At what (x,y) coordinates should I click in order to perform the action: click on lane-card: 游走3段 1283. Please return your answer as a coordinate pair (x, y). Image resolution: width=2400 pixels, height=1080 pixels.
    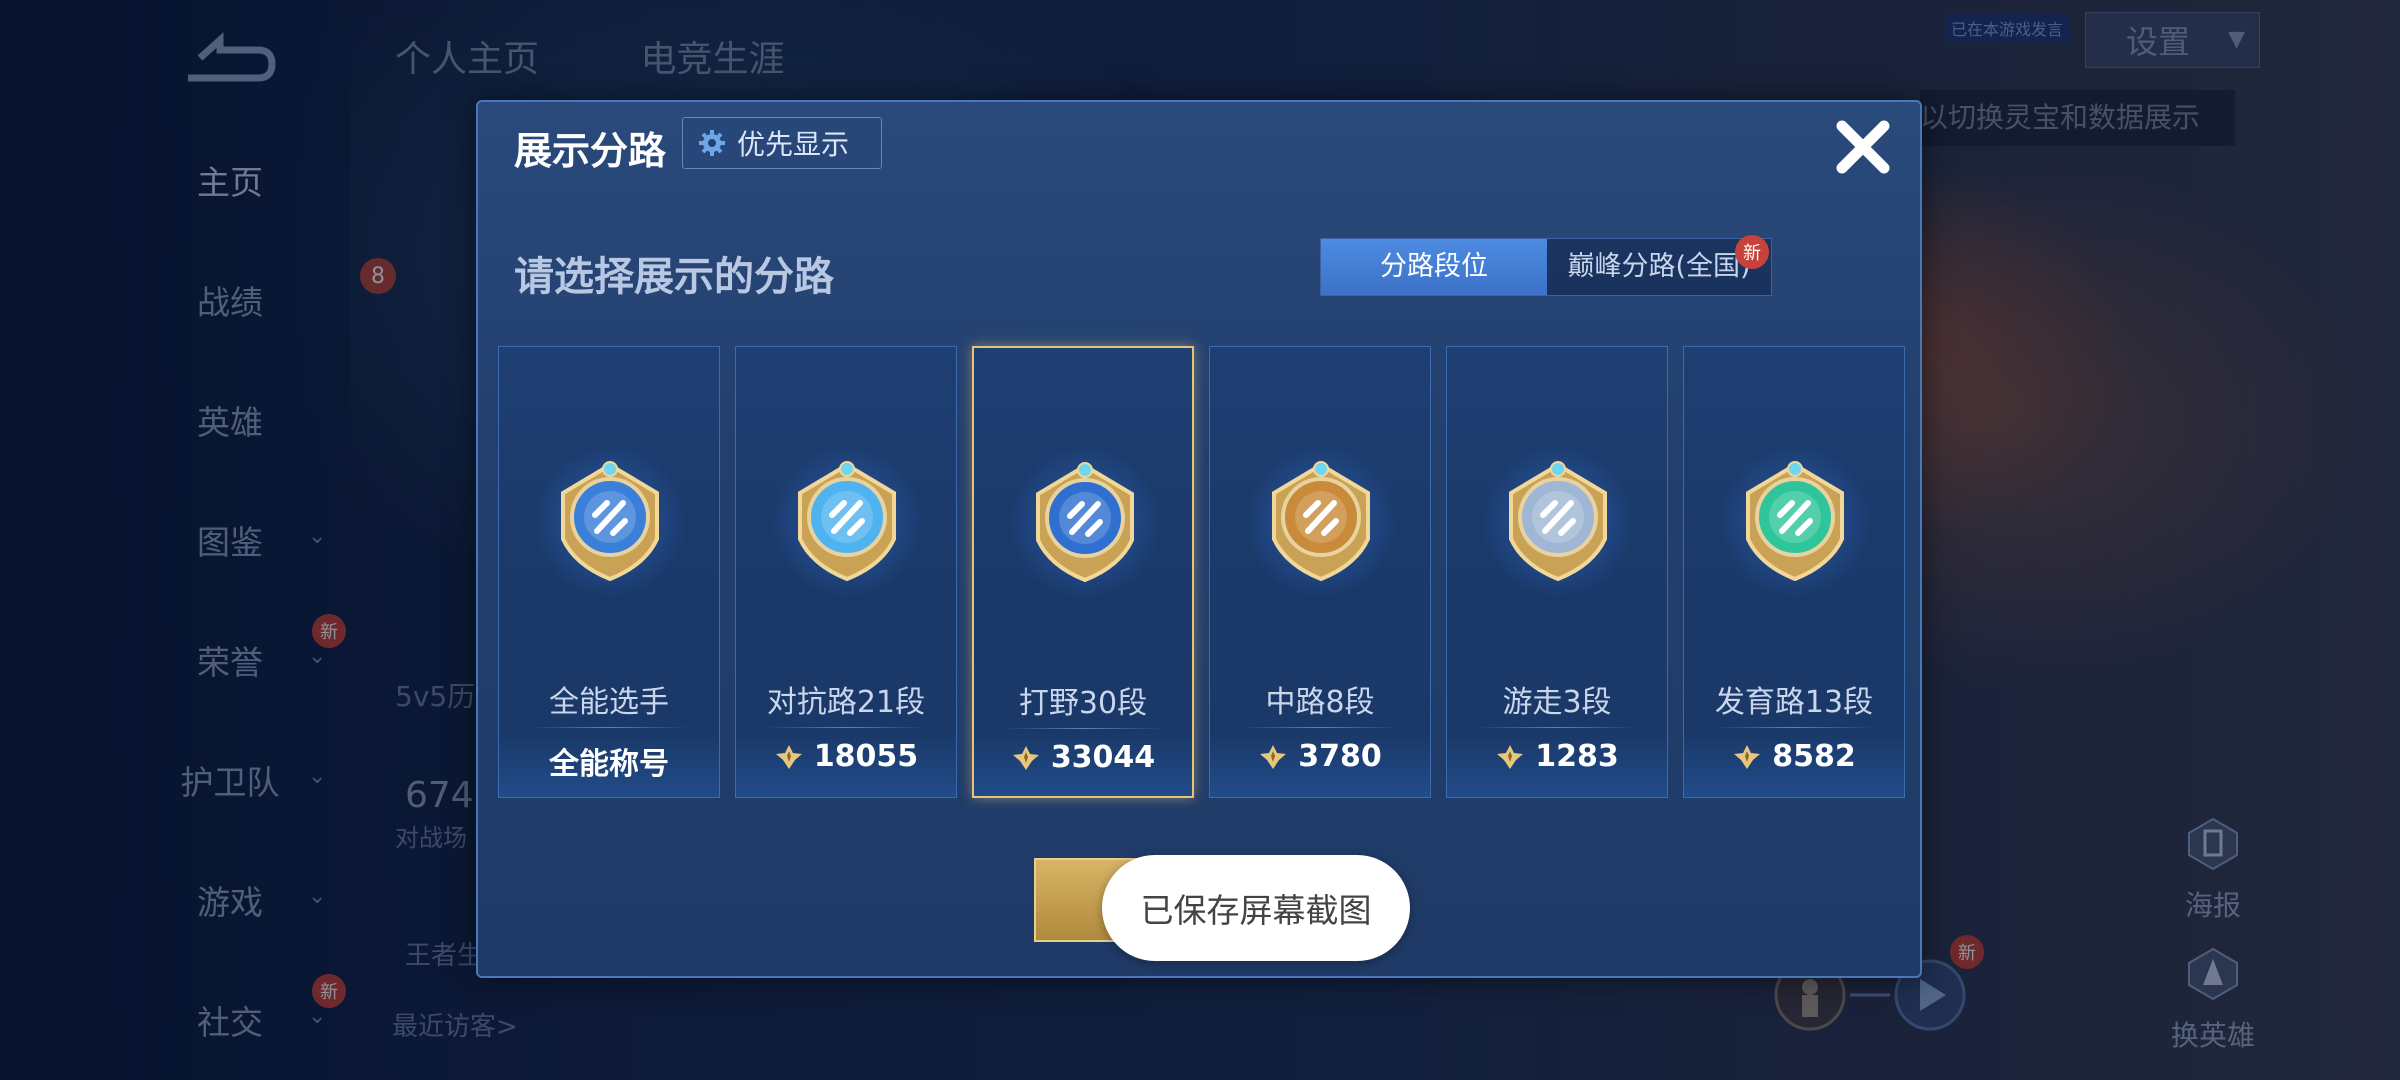
    Looking at the image, I should click on (1557, 572).